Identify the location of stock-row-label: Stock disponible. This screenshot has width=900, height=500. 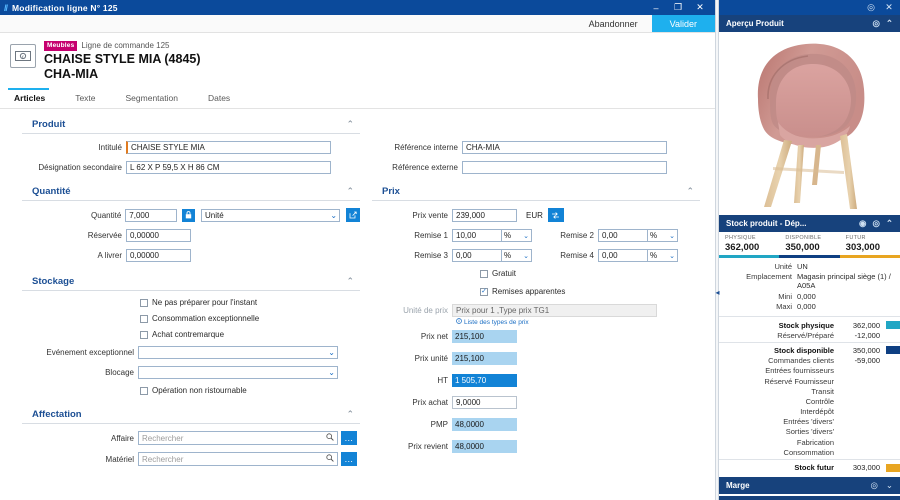
(803, 350).